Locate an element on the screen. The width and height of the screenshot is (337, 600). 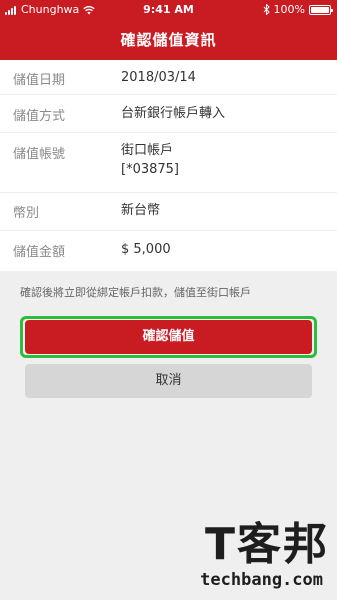
watermark-site: techbang.com is located at coordinates (261, 580).